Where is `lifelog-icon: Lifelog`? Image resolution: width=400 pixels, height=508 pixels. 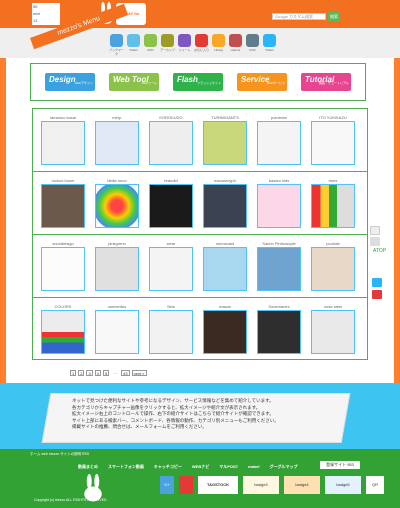
lifelog-icon: Lifelog is located at coordinates (218, 43).